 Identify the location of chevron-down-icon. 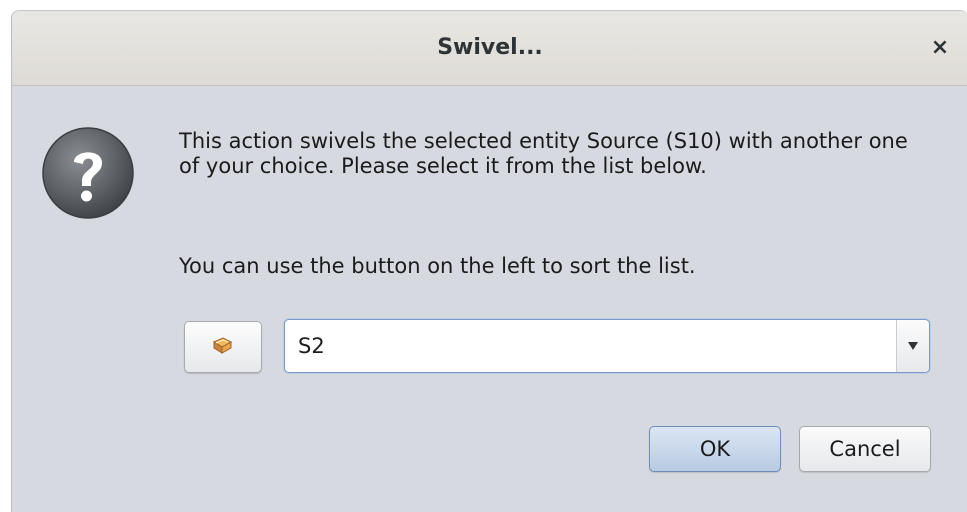
(913, 346).